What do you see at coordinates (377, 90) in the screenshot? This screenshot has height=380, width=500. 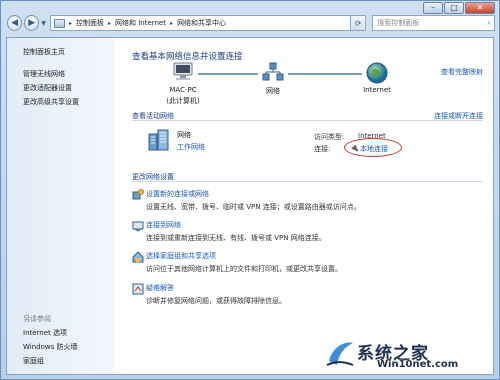 I see `internet-label: Internet` at bounding box center [377, 90].